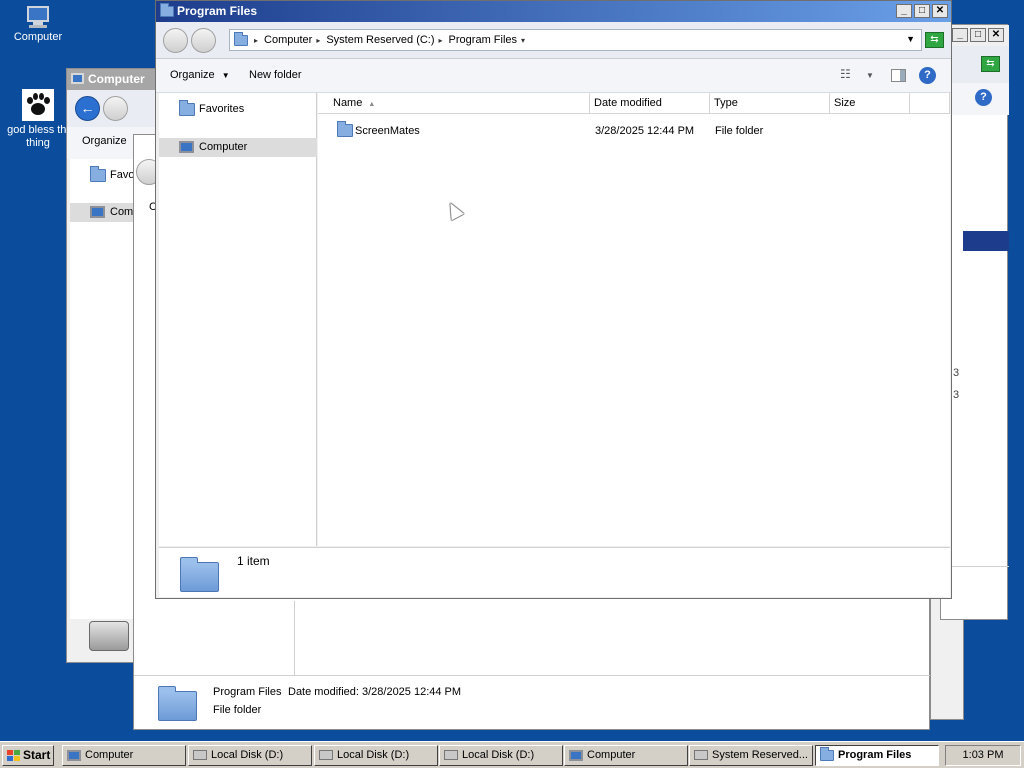 This screenshot has width=1024, height=768. Describe the element at coordinates (28, 755) in the screenshot. I see `start-button: Start` at that location.